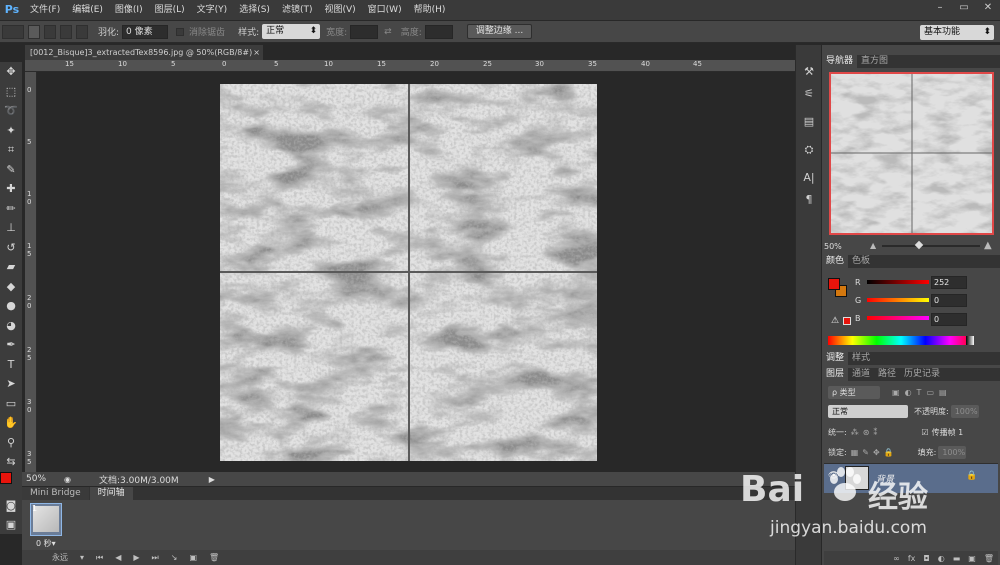 Image resolution: width=1000 pixels, height=565 pixels. I want to click on history-brush-icon: ↺, so click(11, 248).